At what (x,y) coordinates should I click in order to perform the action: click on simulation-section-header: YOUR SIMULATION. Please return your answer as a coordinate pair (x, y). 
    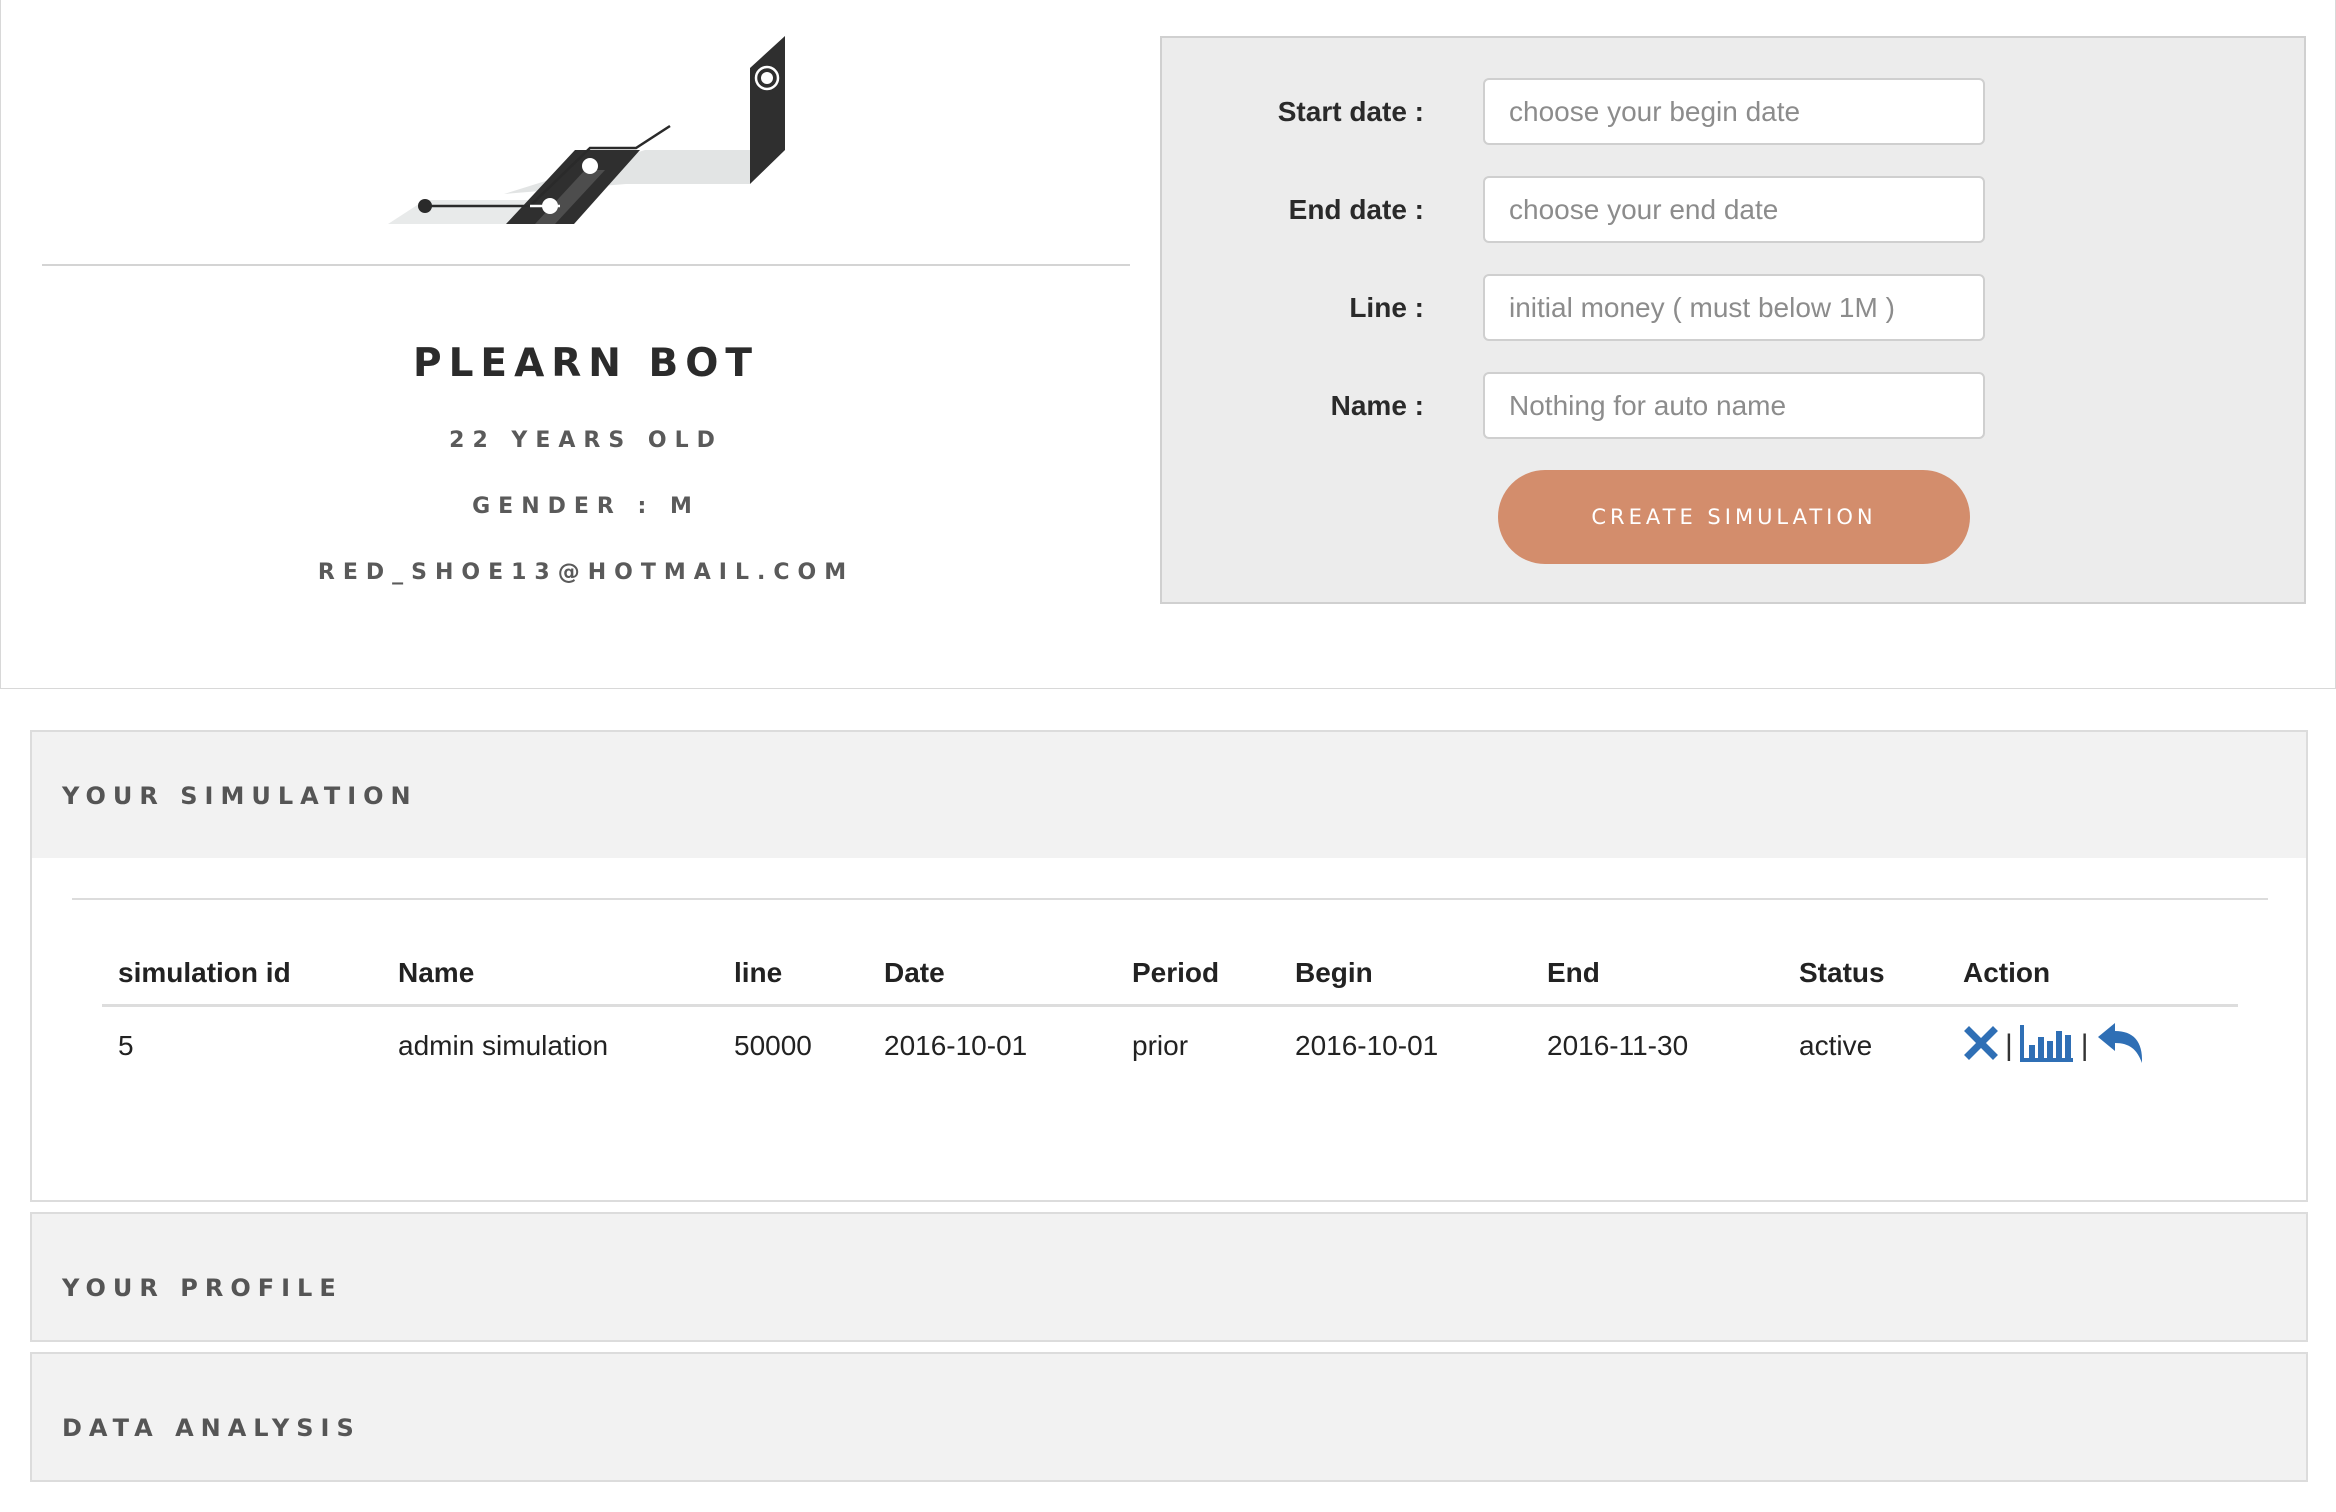
    Looking at the image, I should click on (1169, 795).